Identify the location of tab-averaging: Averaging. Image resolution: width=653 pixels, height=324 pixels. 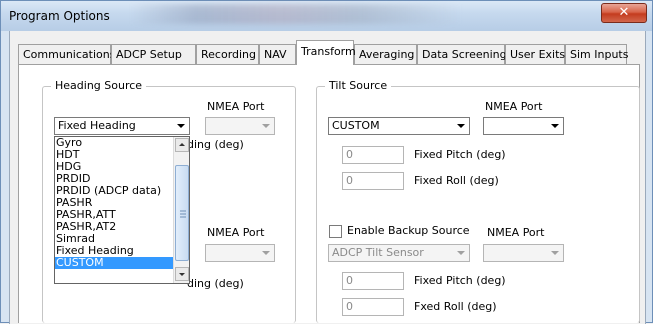
(385, 54).